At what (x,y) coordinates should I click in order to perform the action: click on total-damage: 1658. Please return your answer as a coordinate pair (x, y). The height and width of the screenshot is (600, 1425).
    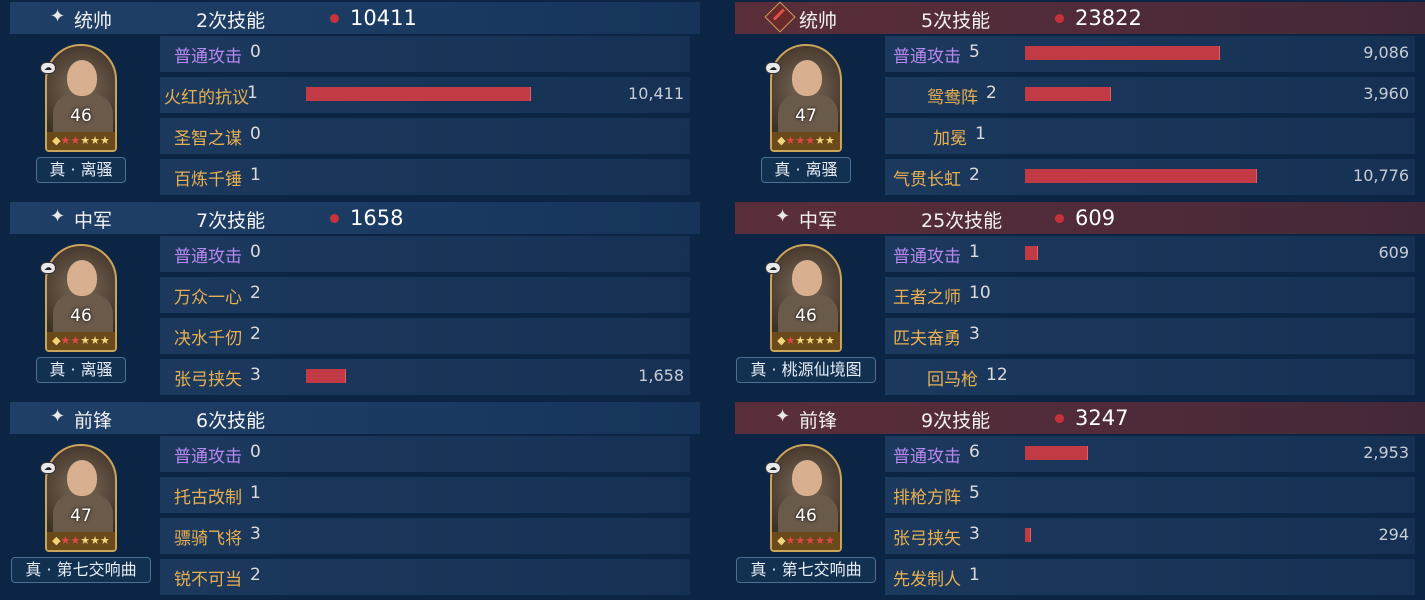
    Looking at the image, I should click on (377, 218).